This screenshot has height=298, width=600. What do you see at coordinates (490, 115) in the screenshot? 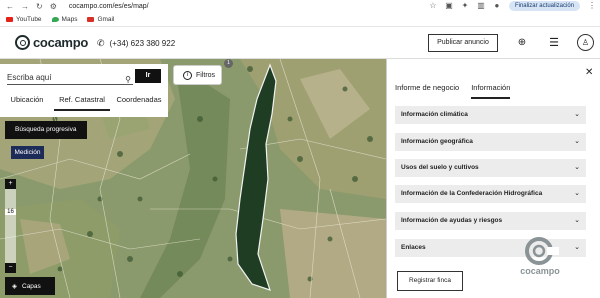
I see `accordion-climate: Información climática ⌄` at bounding box center [490, 115].